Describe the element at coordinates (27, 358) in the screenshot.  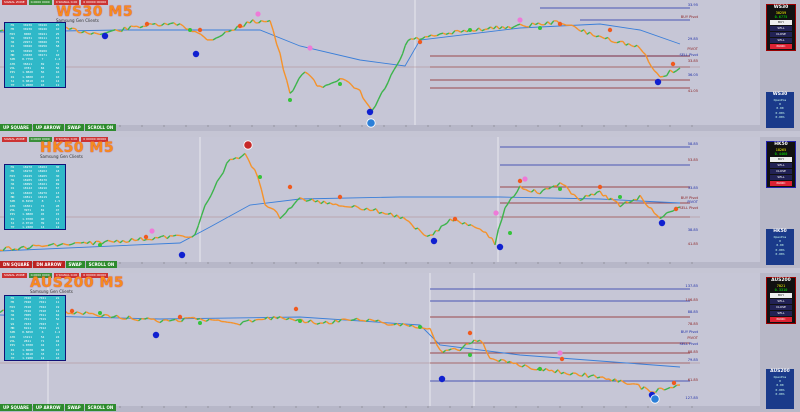
I see `table-cell: 1.1900` at that location.